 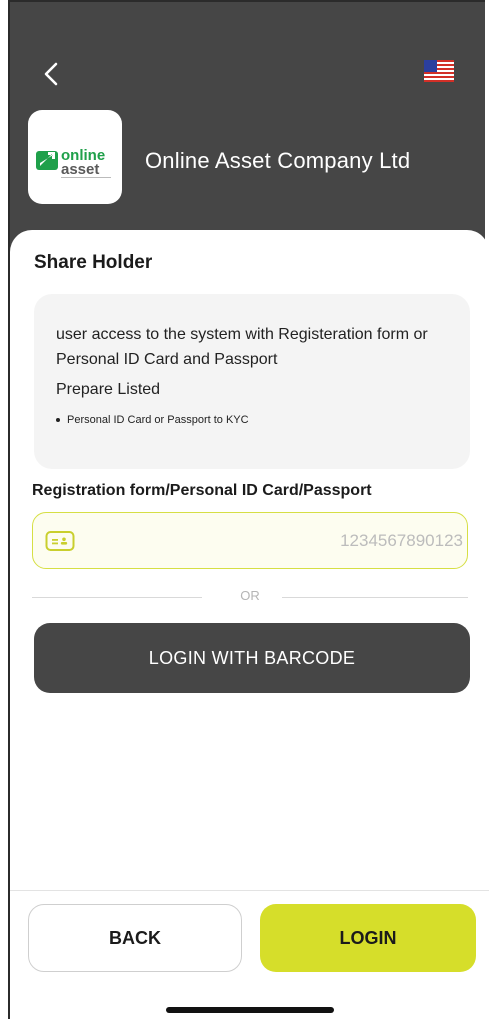 What do you see at coordinates (439, 71) in the screenshot?
I see `us-flag-icon` at bounding box center [439, 71].